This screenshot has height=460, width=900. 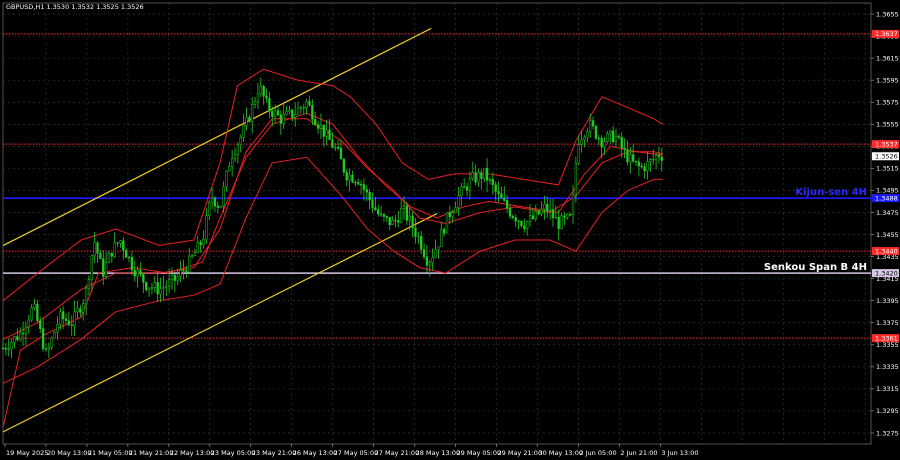 I want to click on y-tick-label: 1.3595, so click(x=887, y=80).